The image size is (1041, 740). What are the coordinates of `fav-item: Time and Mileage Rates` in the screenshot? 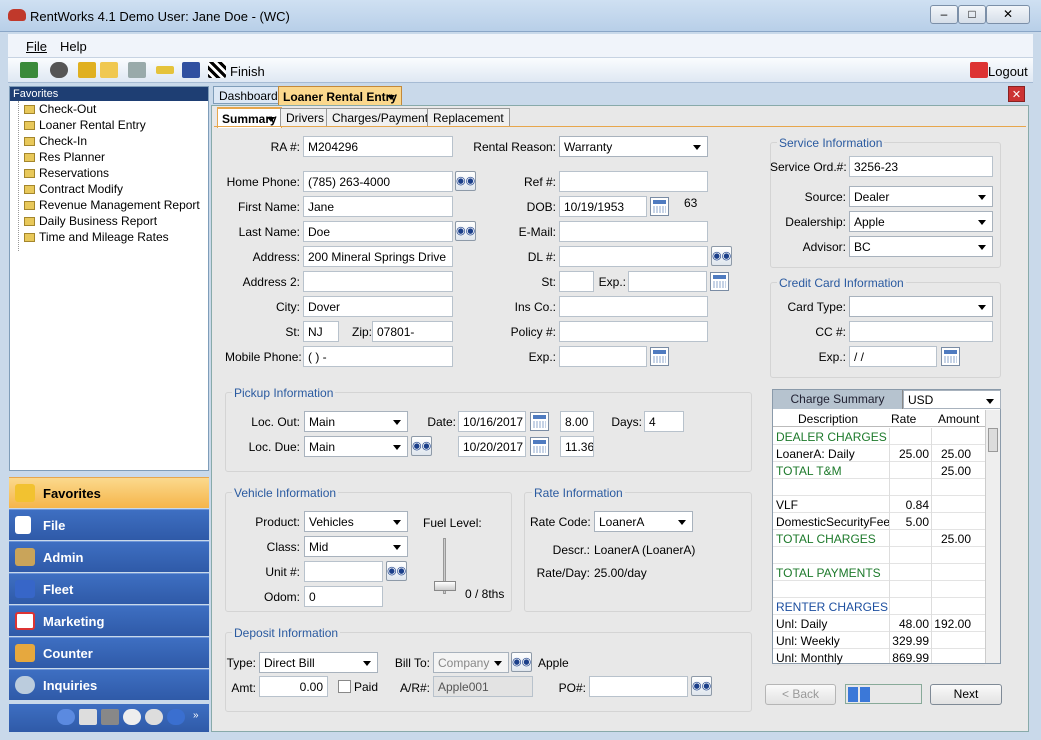 It's located at (96, 237).